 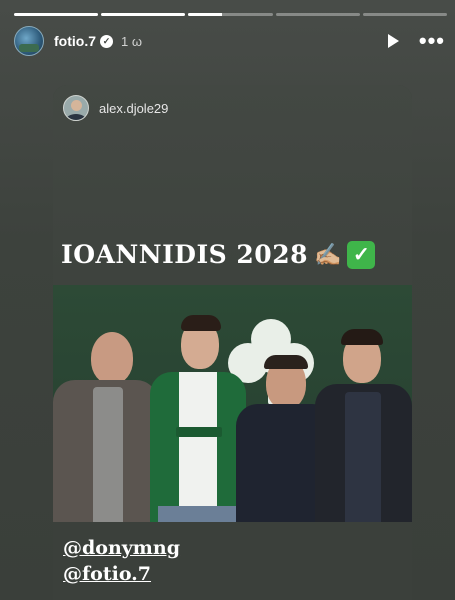 I want to click on check-mark-icon: ✓, so click(x=361, y=254).